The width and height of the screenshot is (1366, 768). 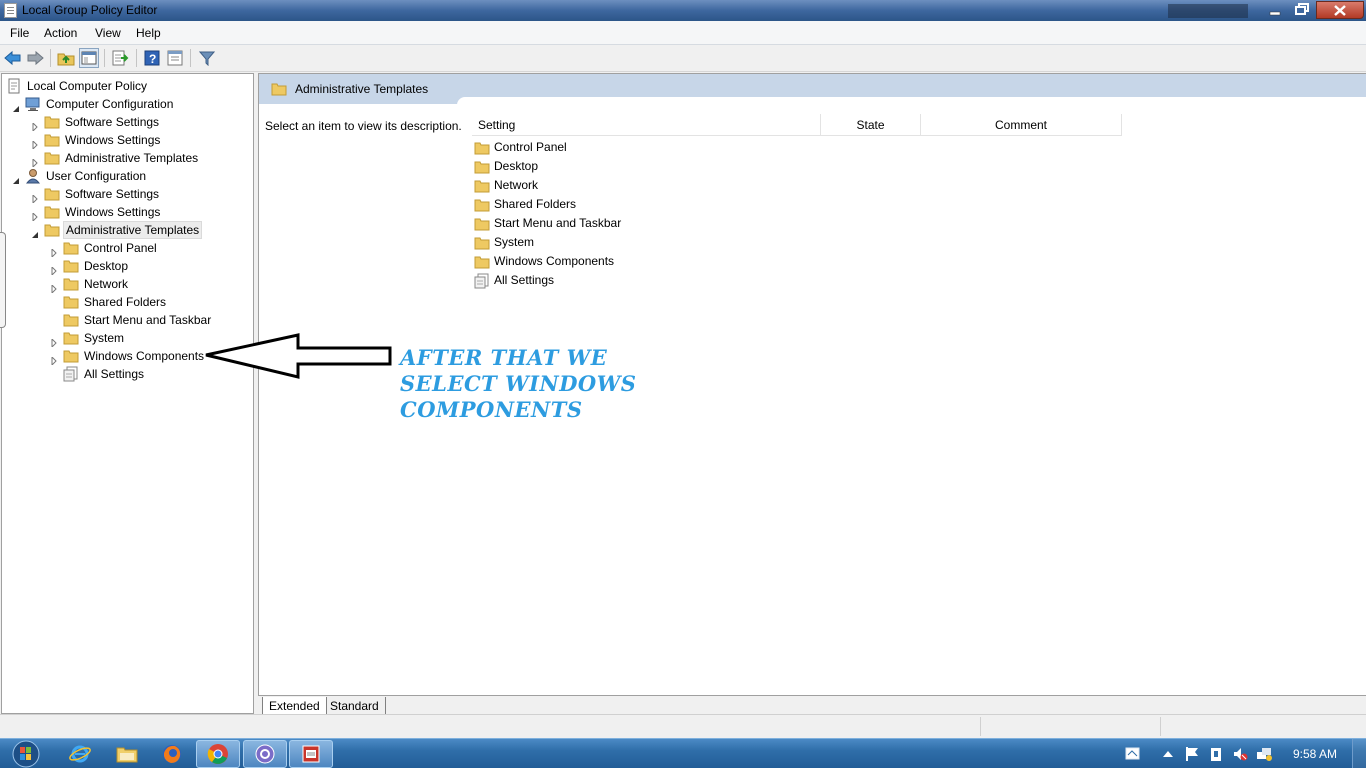 I want to click on taskbar-app, so click(x=265, y=754).